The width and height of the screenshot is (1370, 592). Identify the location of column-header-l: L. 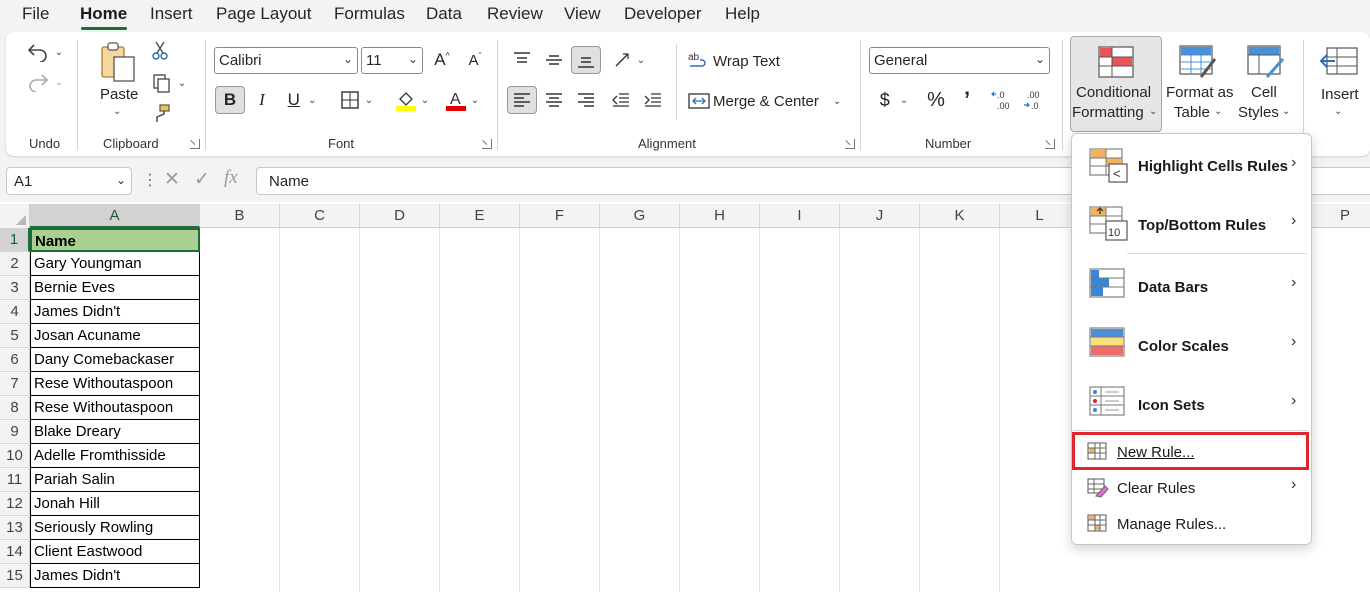
(1040, 216).